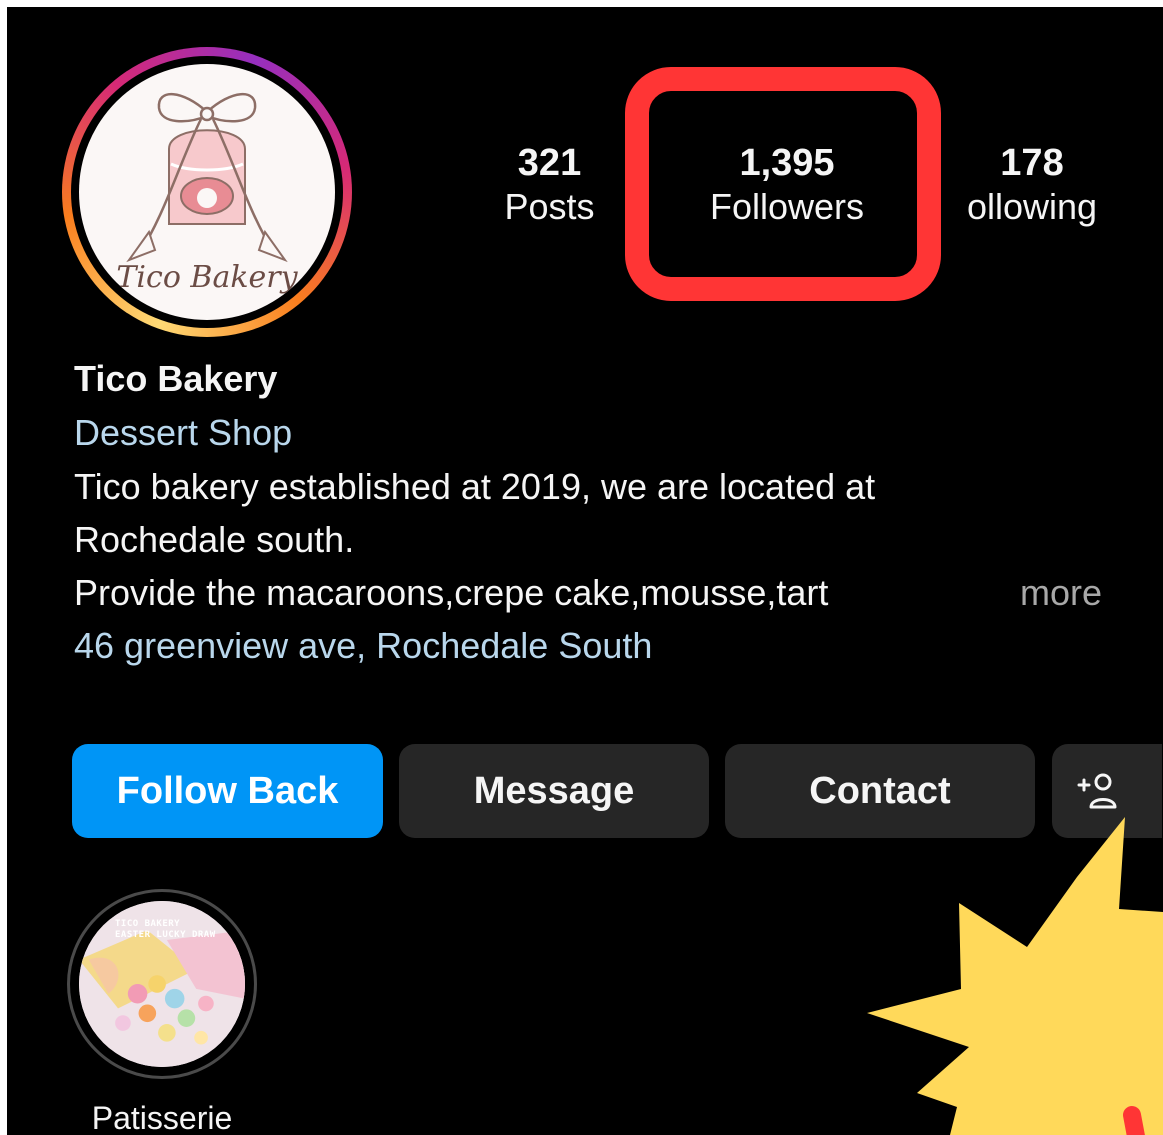 The height and width of the screenshot is (1135, 1163). I want to click on profile-category: Dessert Shop, so click(183, 433).